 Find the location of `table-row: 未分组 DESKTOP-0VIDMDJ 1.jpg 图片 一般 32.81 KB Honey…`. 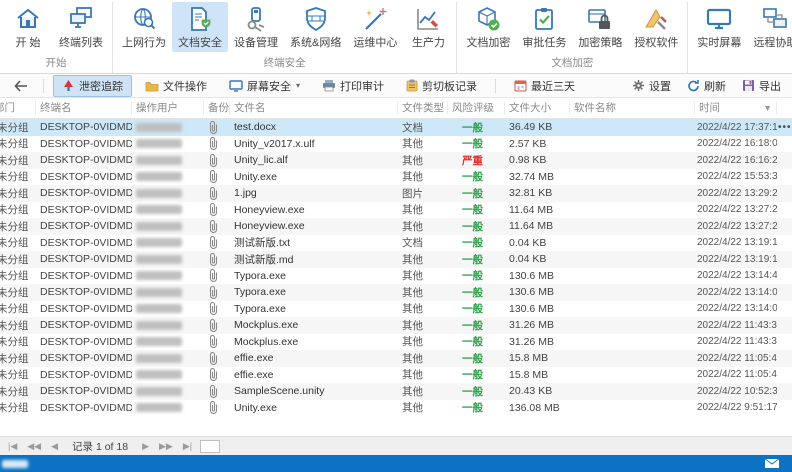

table-row: 未分组 DESKTOP-0VIDMDJ 1.jpg 图片 一般 32.81 KB Honey… is located at coordinates (396, 193).